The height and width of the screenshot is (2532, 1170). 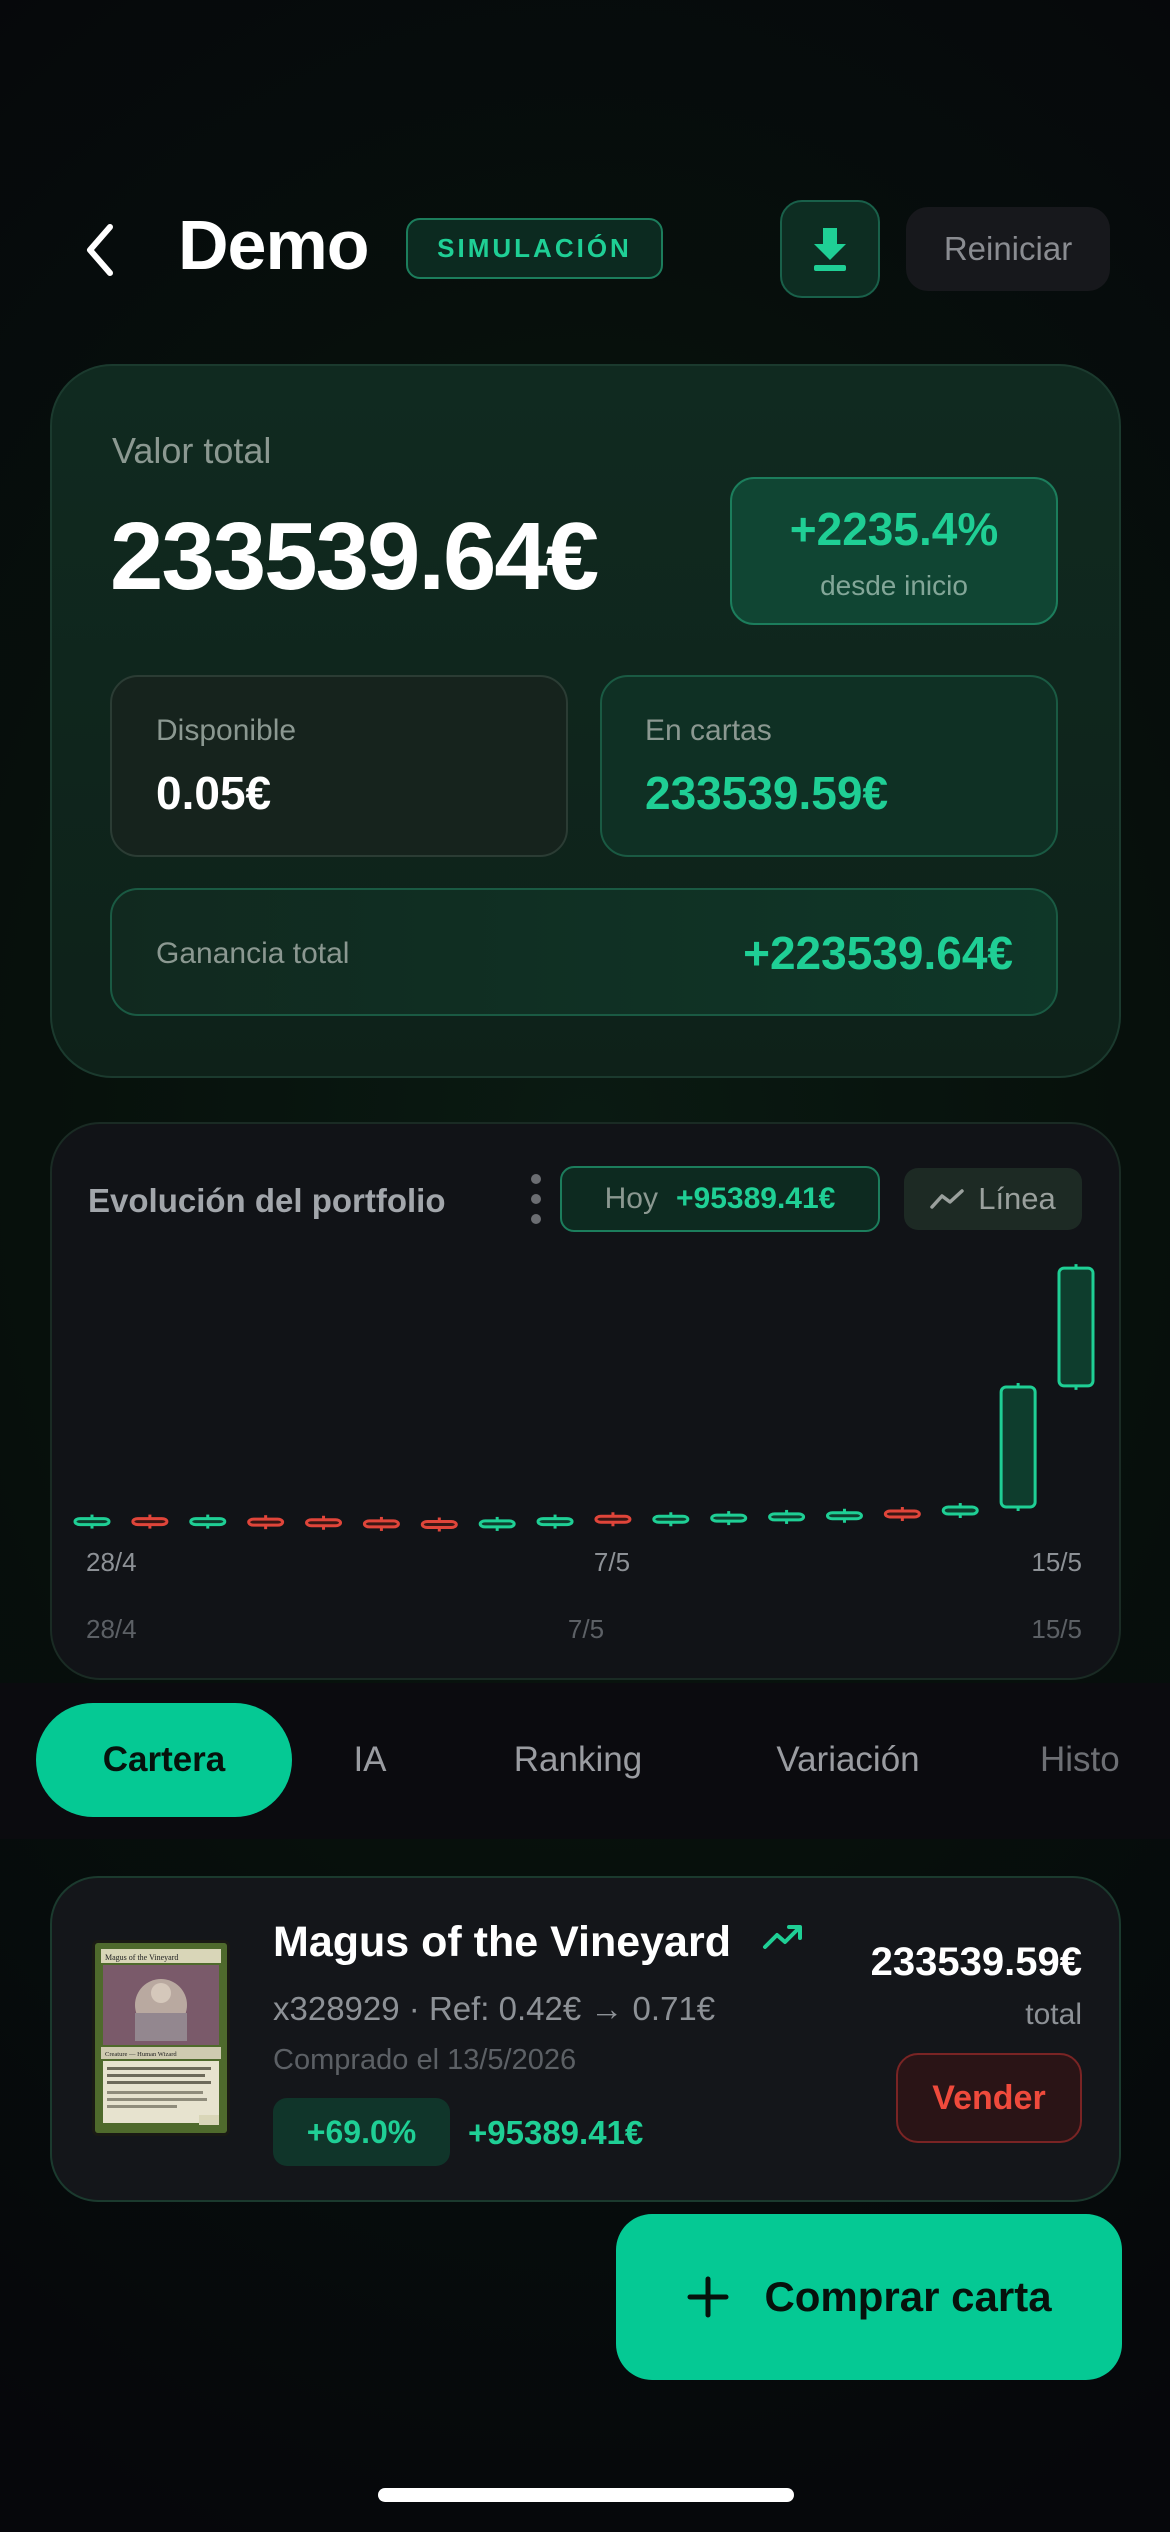 I want to click on change-percent: +2235.4%, so click(x=894, y=529).